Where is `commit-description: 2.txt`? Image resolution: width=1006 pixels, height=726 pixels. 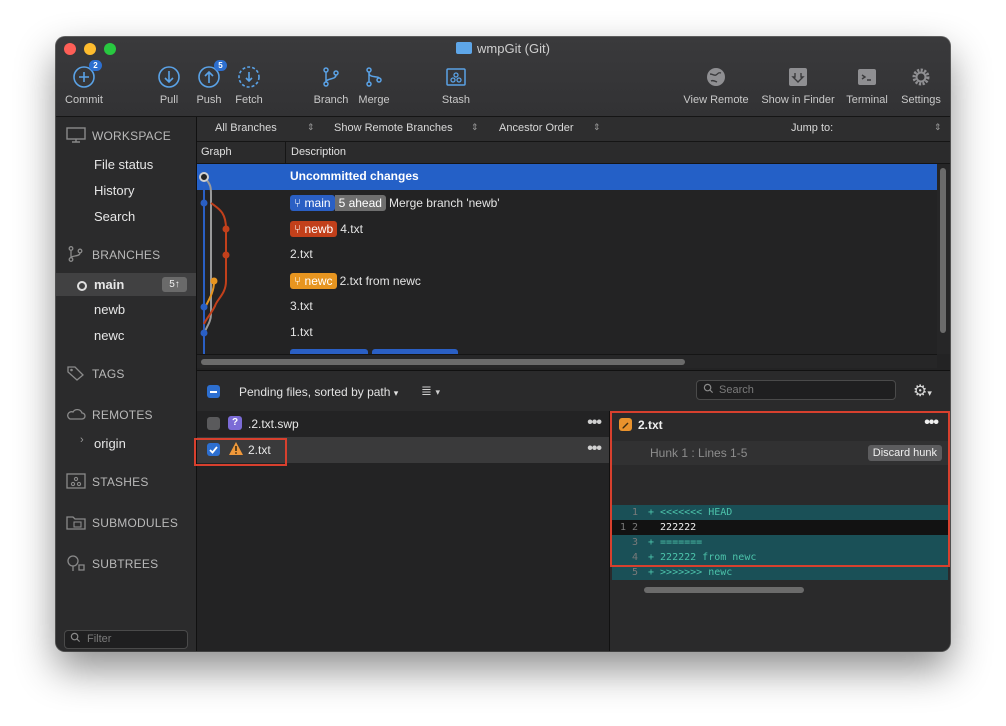 commit-description: 2.txt is located at coordinates (301, 254).